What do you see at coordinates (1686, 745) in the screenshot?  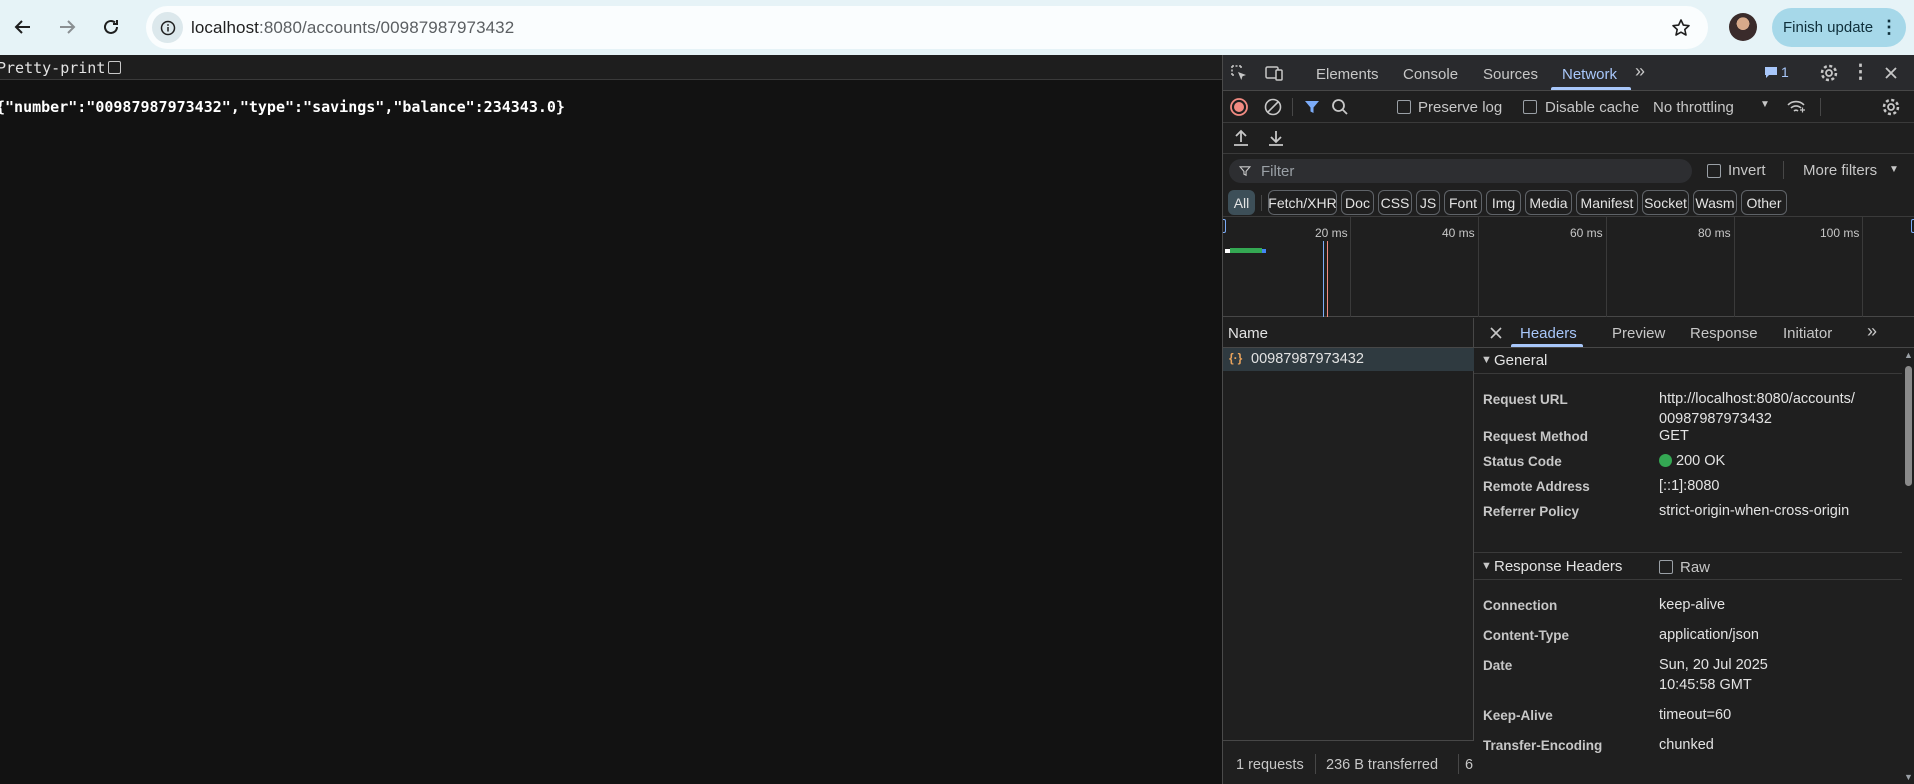 I see `header-value-transfer-encoding: chunked` at bounding box center [1686, 745].